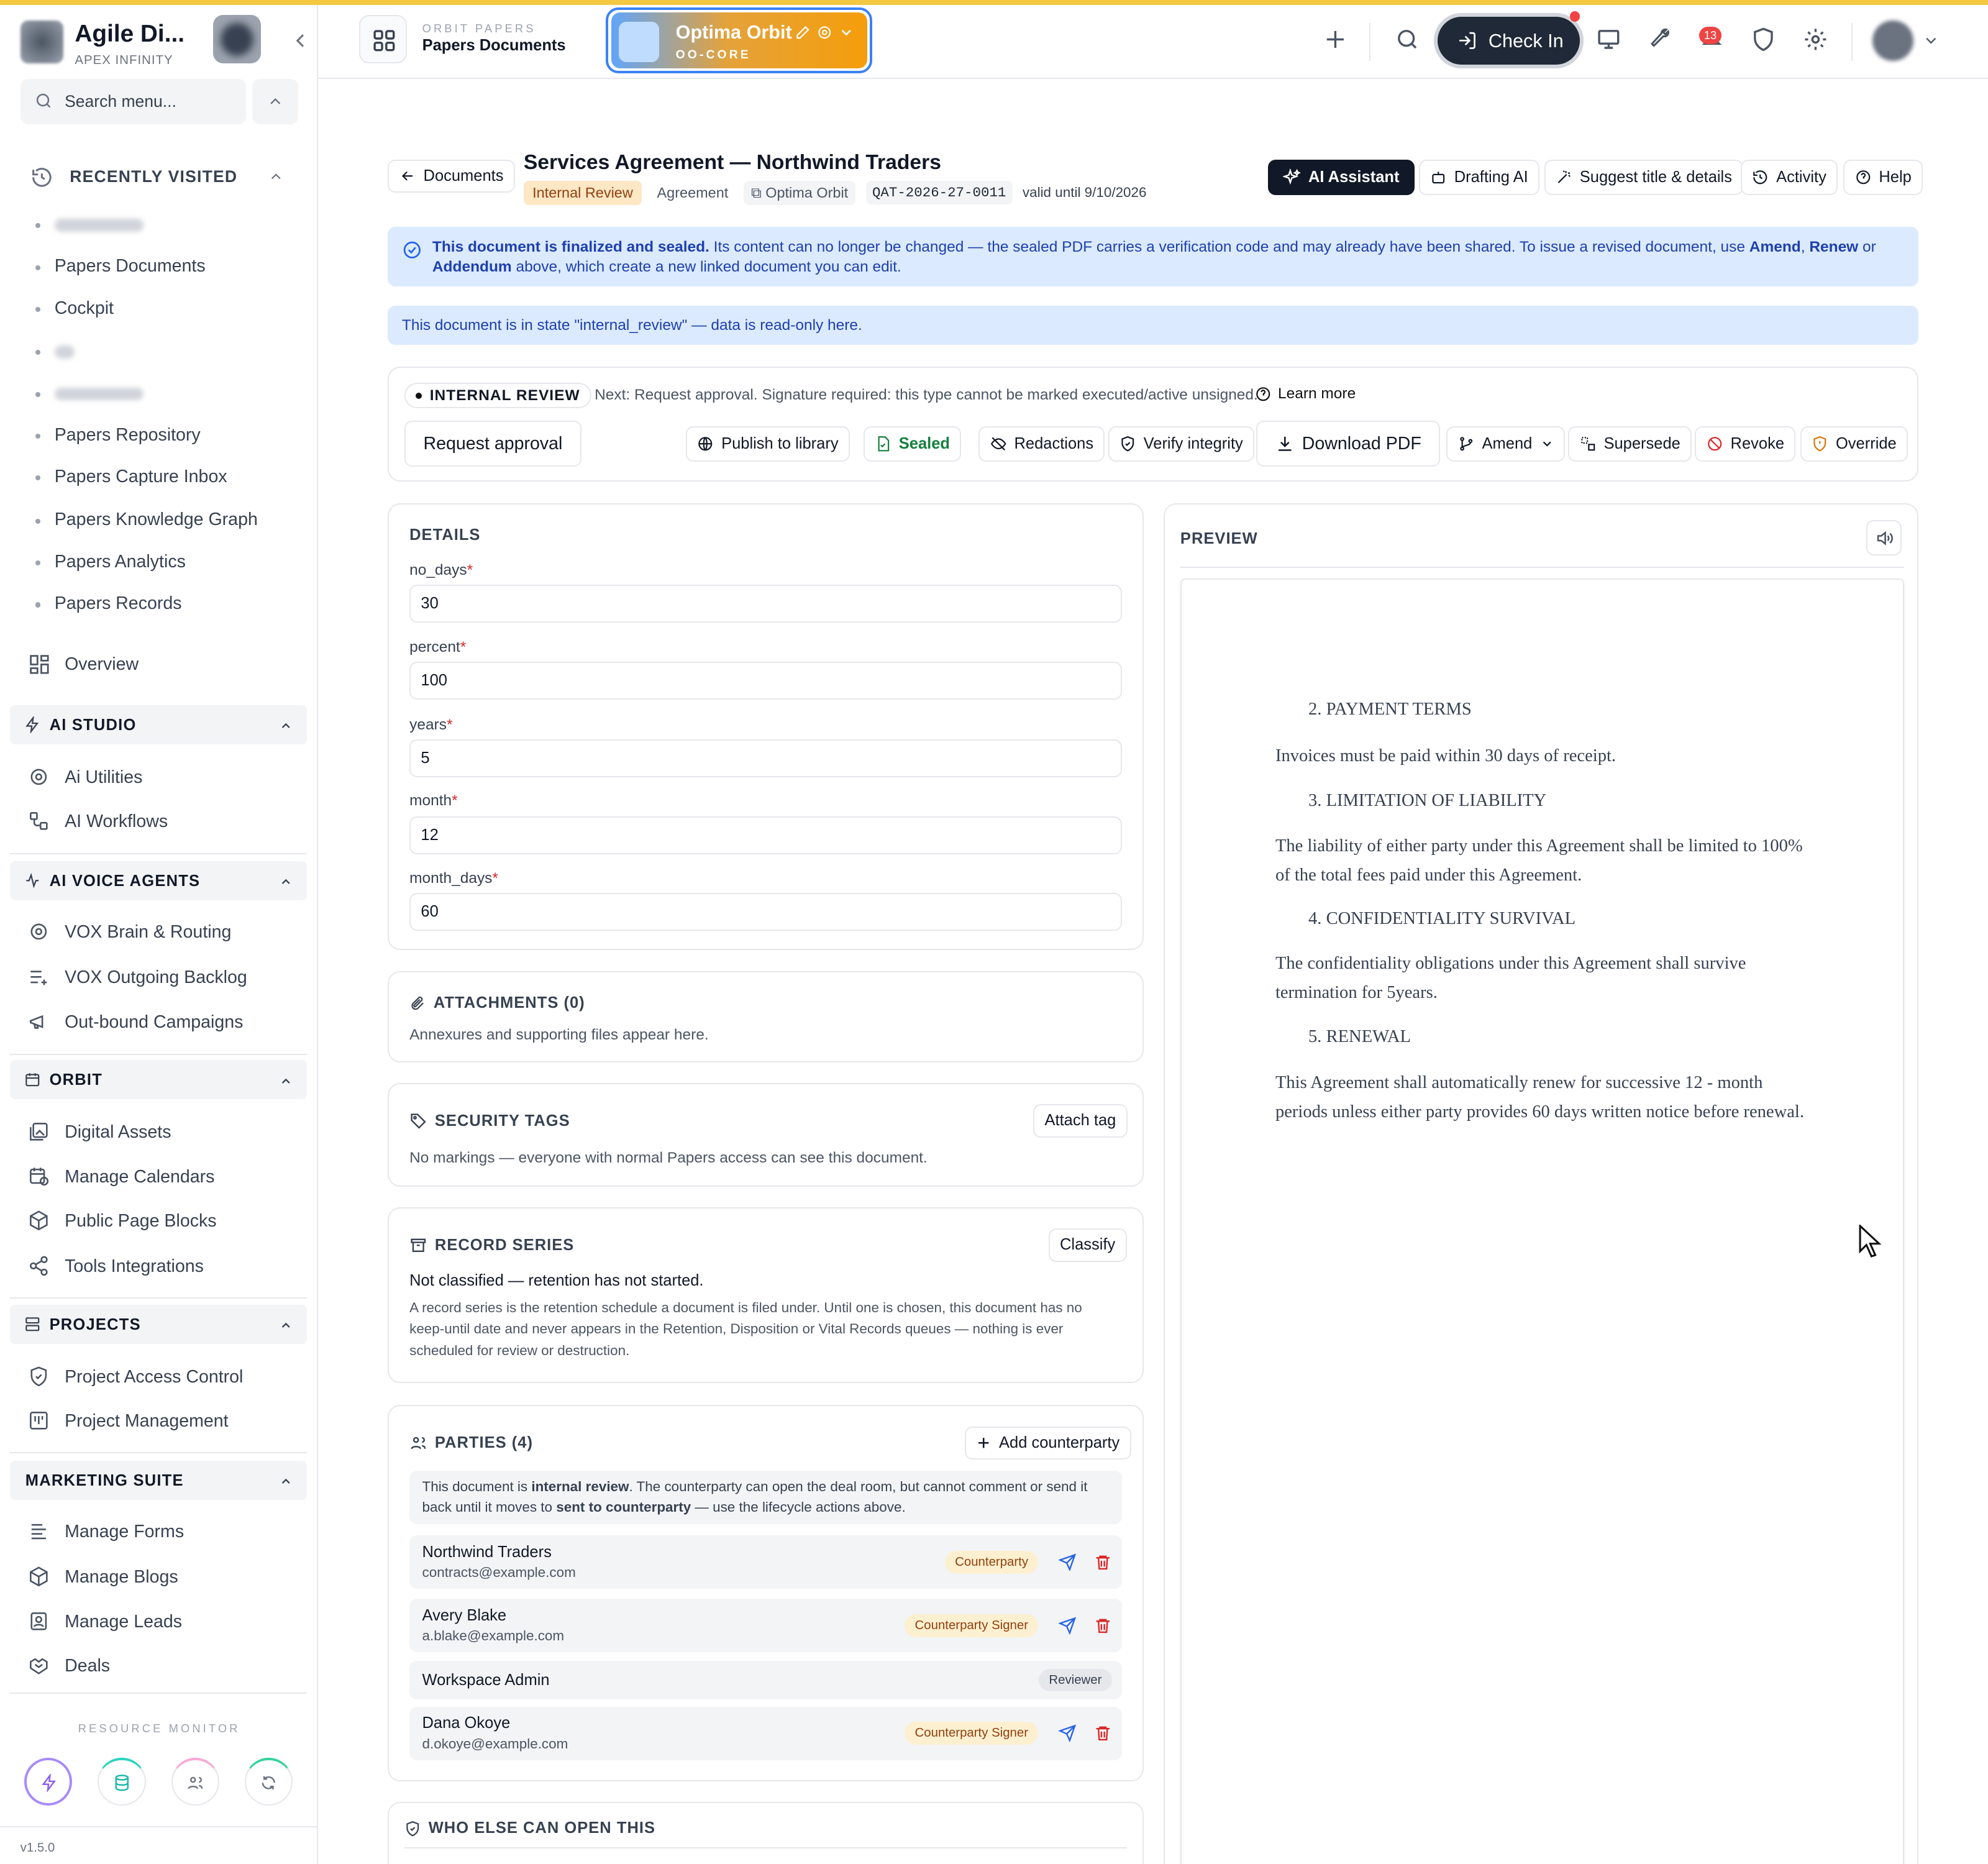  I want to click on section-ai-studio: AI STUDIO, so click(158, 724).